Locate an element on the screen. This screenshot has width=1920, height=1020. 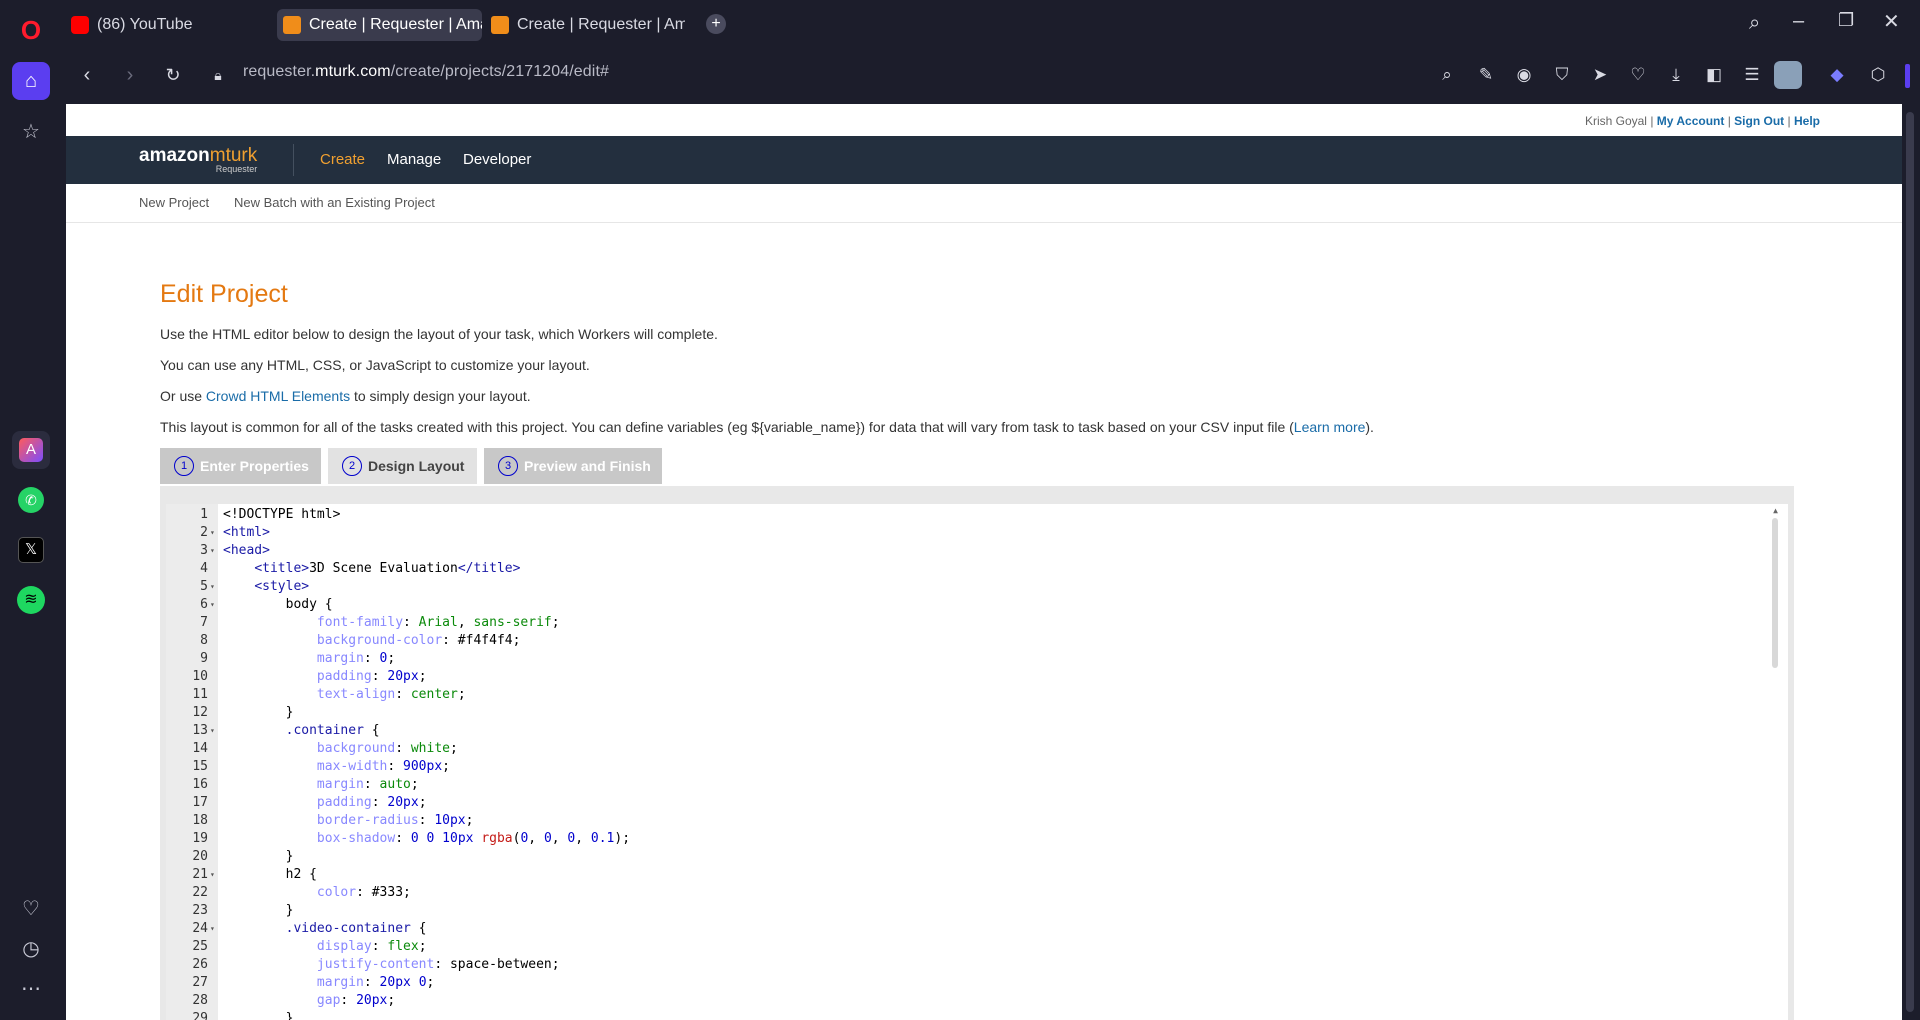
editor-scrollbar is located at coordinates (1775, 593).